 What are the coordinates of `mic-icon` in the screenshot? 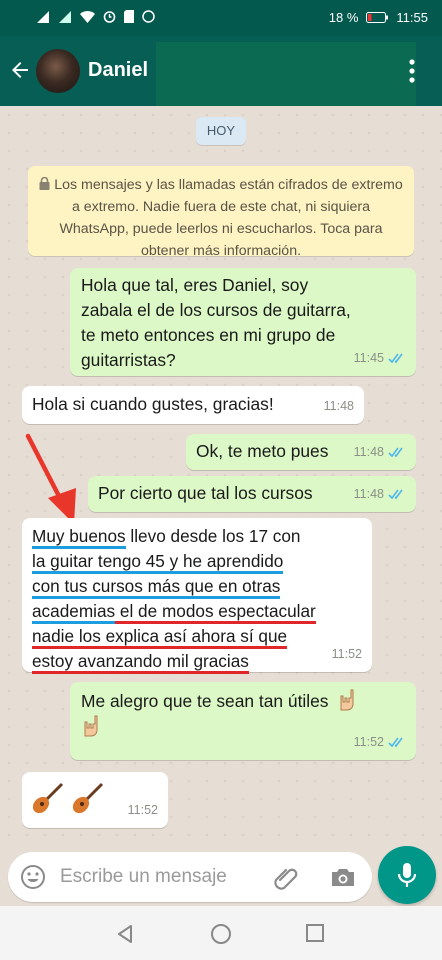 It's located at (407, 875).